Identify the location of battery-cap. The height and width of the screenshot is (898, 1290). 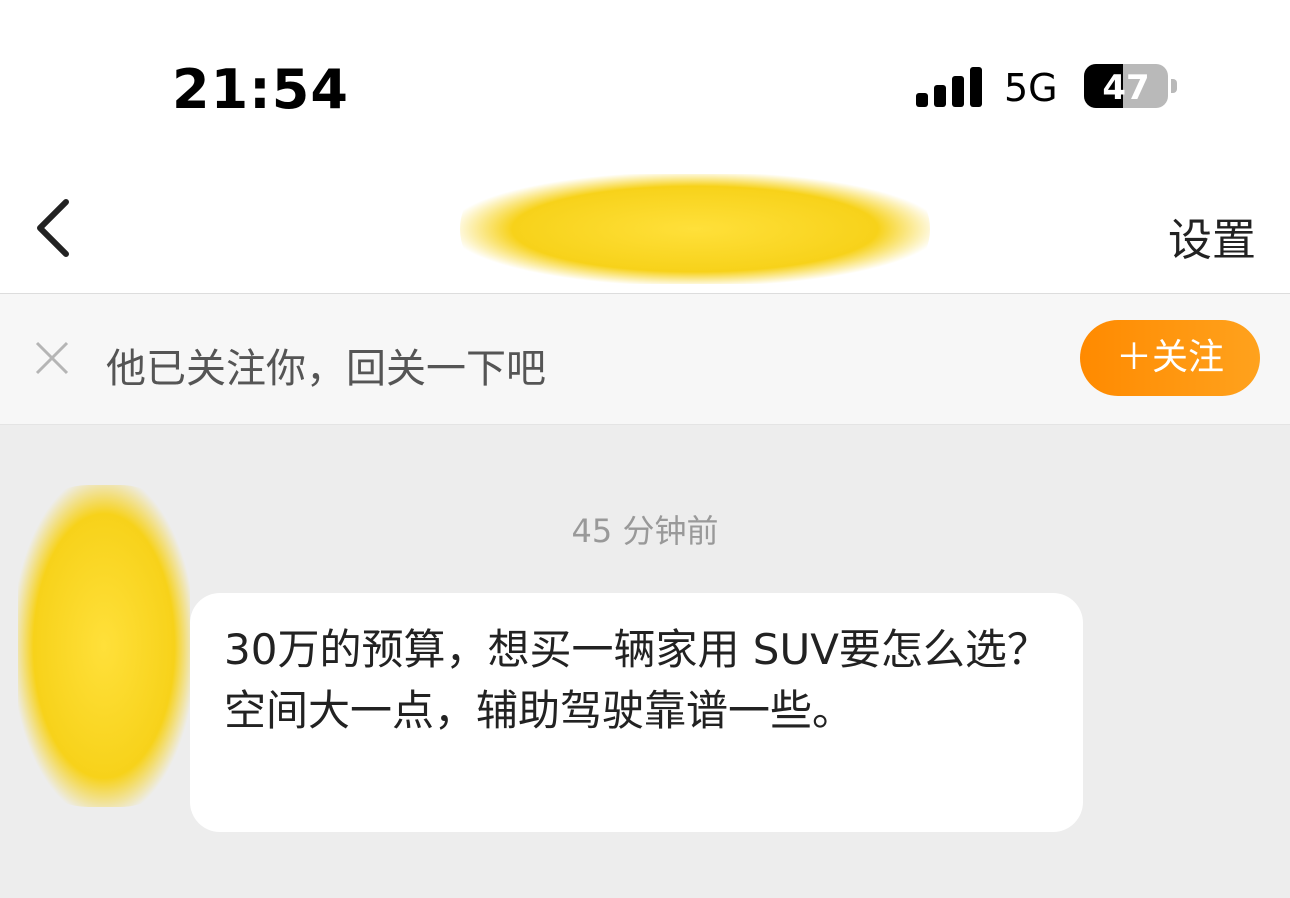
(1174, 86).